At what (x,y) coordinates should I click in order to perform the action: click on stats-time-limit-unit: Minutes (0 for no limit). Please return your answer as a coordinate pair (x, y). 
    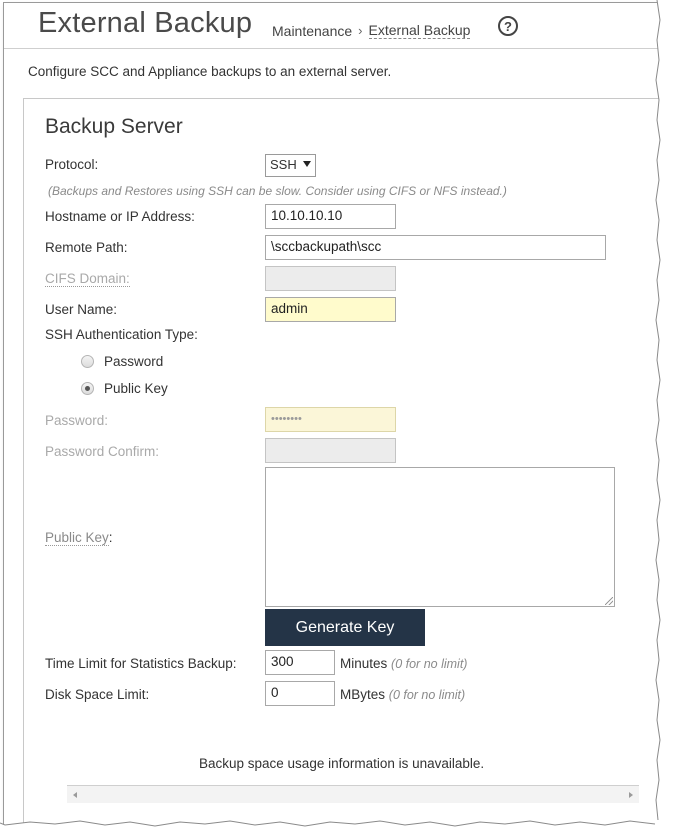
    Looking at the image, I should click on (403, 663).